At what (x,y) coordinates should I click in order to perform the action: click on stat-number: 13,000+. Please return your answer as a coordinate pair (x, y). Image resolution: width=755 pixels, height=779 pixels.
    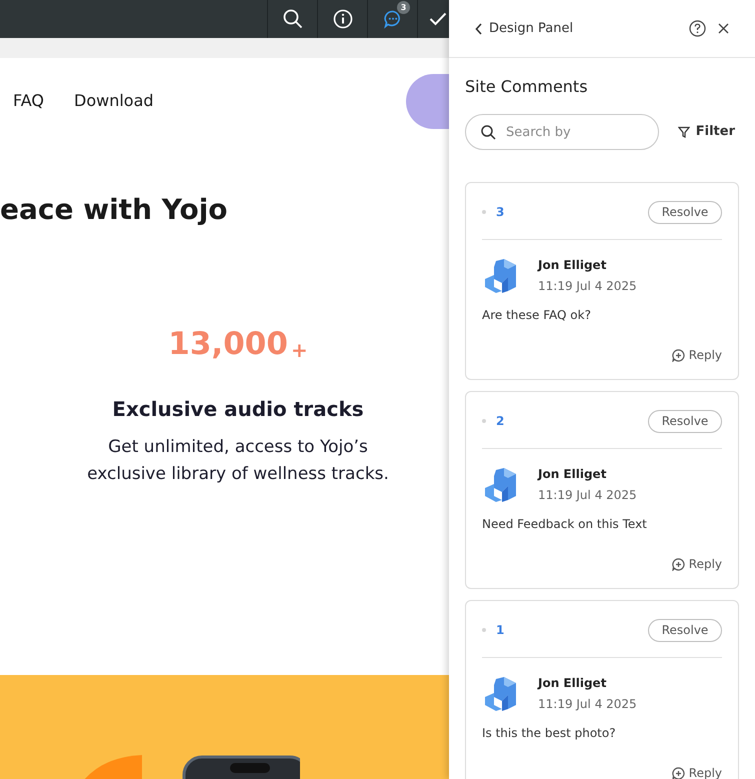
    Looking at the image, I should click on (238, 344).